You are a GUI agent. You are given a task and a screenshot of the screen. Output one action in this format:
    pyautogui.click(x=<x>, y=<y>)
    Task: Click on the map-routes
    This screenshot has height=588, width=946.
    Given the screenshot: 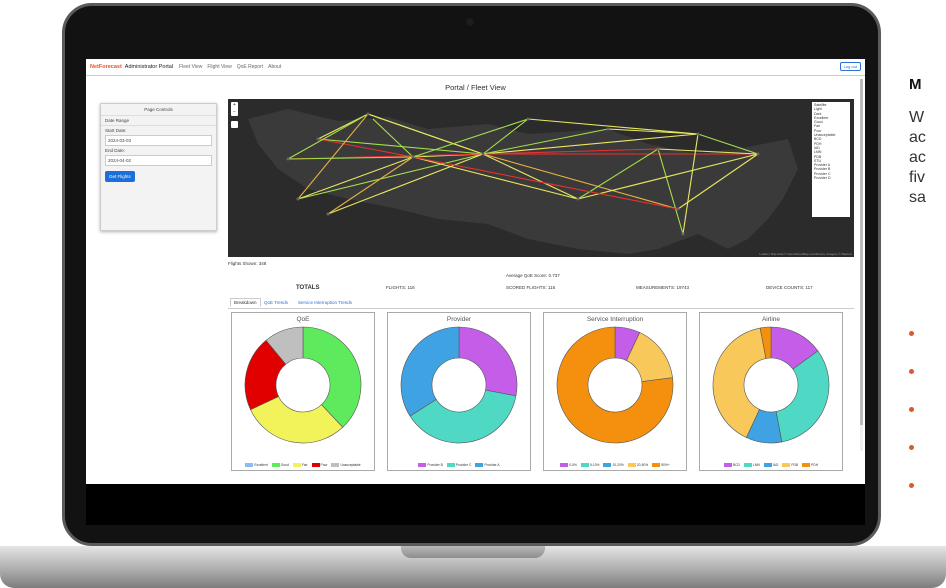 What is the action you would take?
    pyautogui.click(x=523, y=181)
    